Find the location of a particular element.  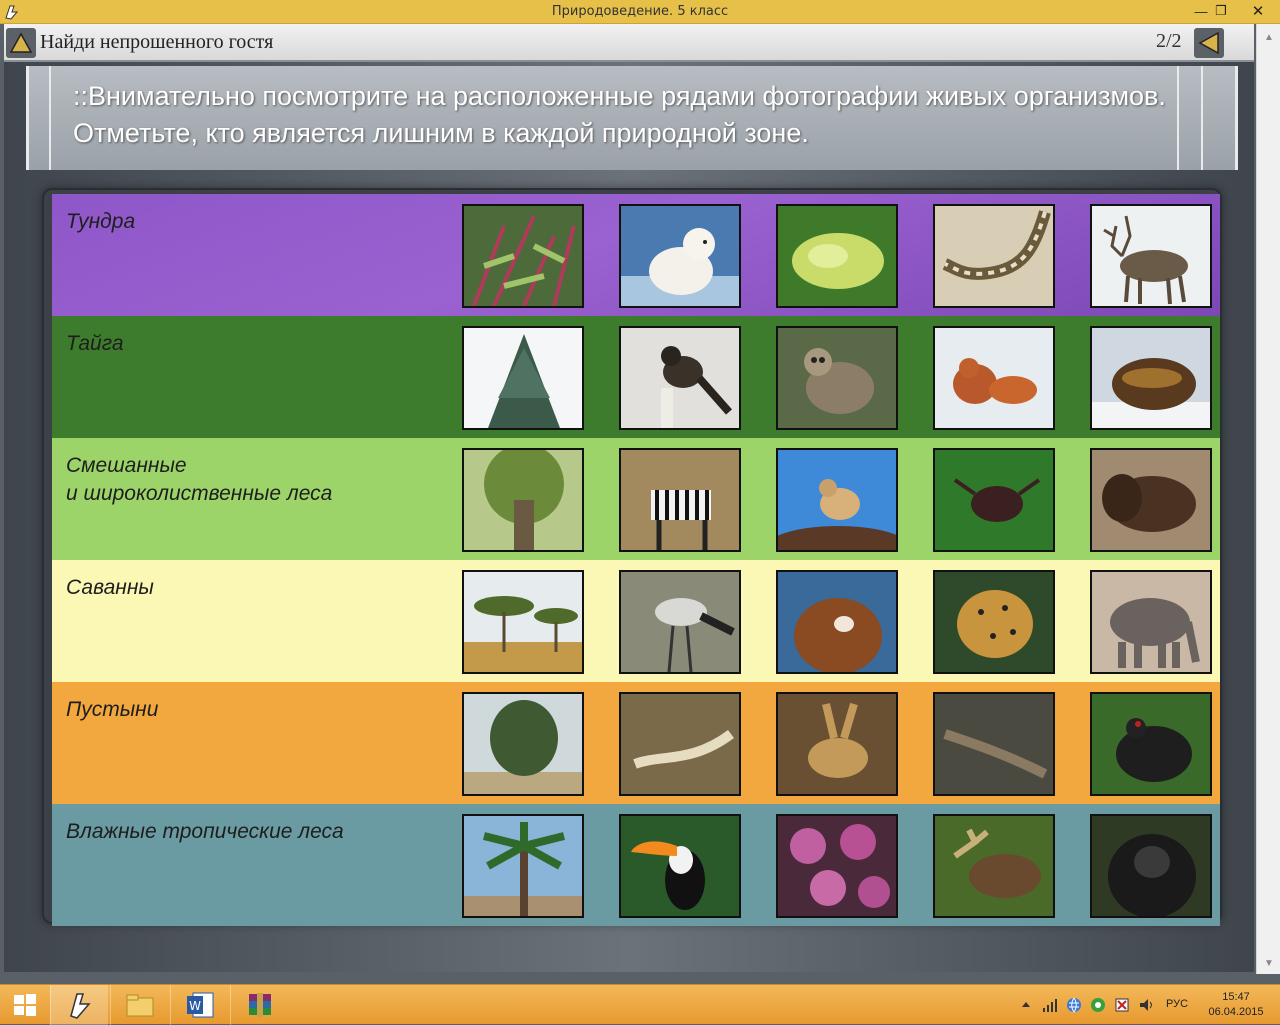

windows-logo-icon is located at coordinates (25, 1005).